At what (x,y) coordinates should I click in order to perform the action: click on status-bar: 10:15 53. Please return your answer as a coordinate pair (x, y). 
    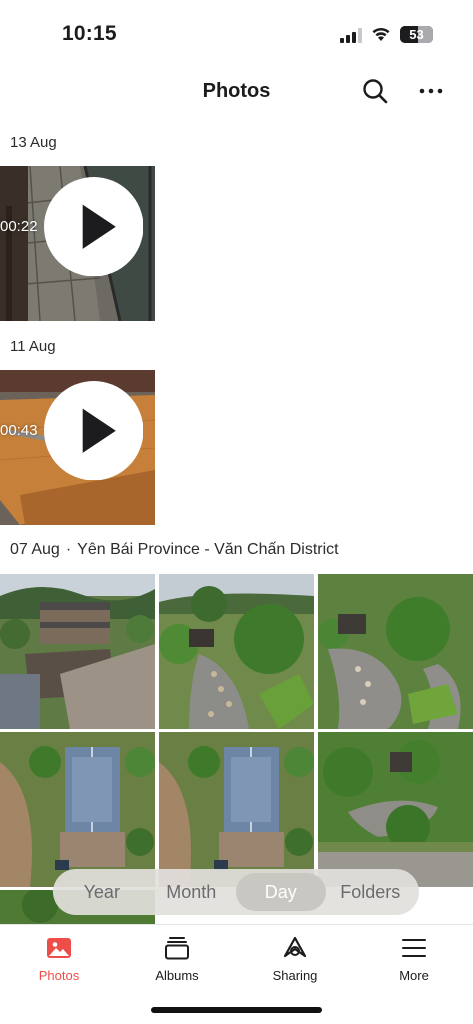
    Looking at the image, I should click on (236, 32).